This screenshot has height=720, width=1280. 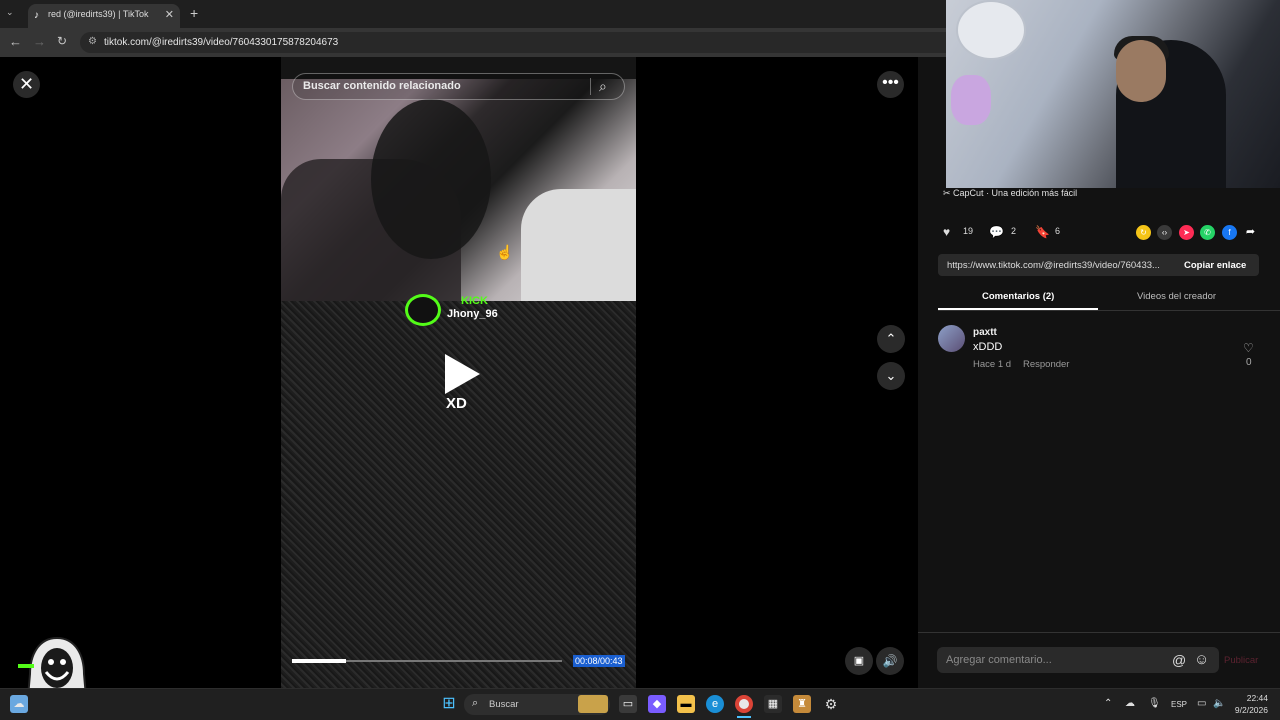 I want to click on repost-icon: ↻, so click(x=1143, y=232).